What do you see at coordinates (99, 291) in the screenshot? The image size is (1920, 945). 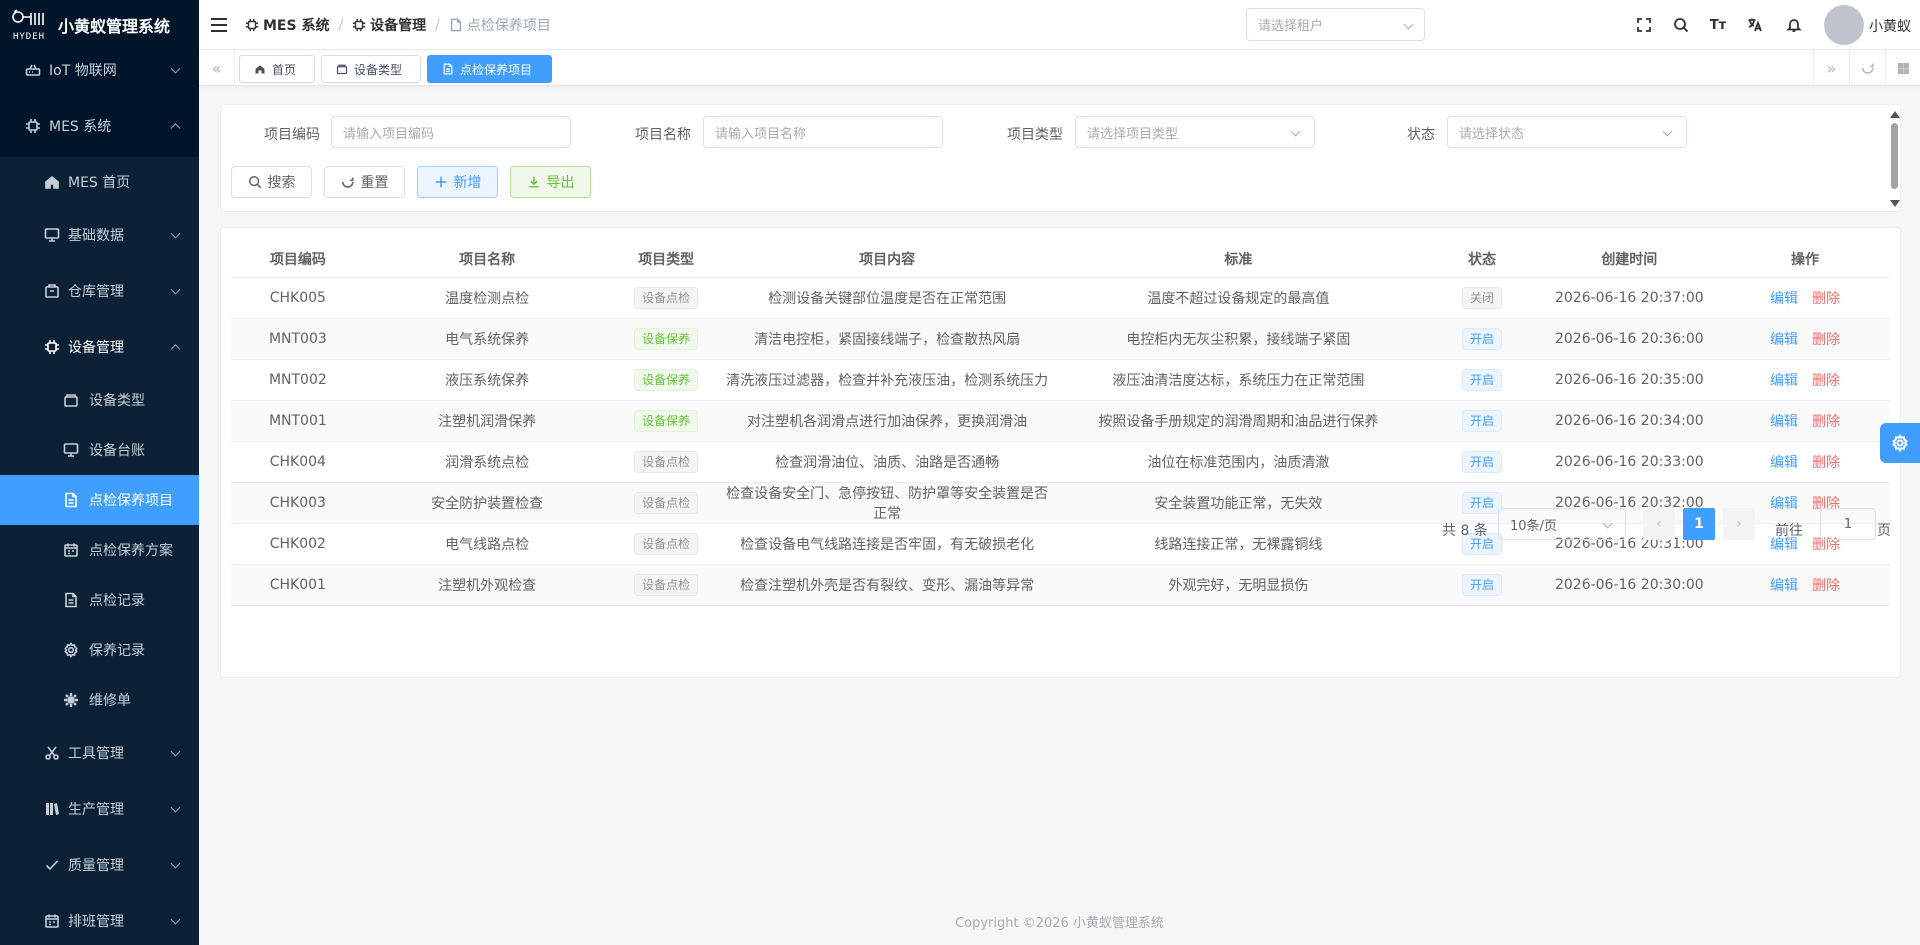 I see `sidebar-item-warehouse: 仓库管理` at bounding box center [99, 291].